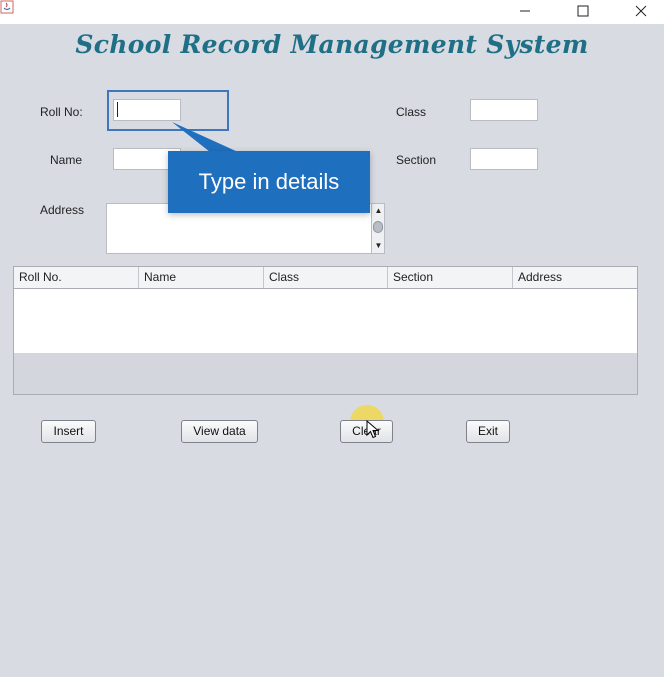  I want to click on section-input, so click(504, 159).